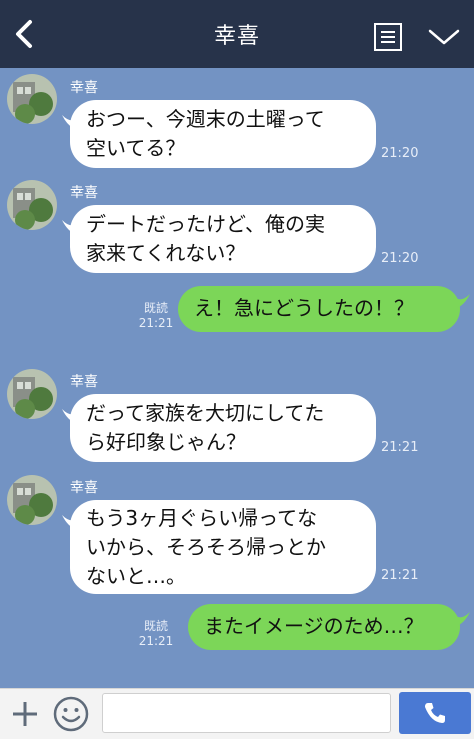 This screenshot has width=474, height=739. I want to click on message-line: またイメージのため…？, so click(314, 626).